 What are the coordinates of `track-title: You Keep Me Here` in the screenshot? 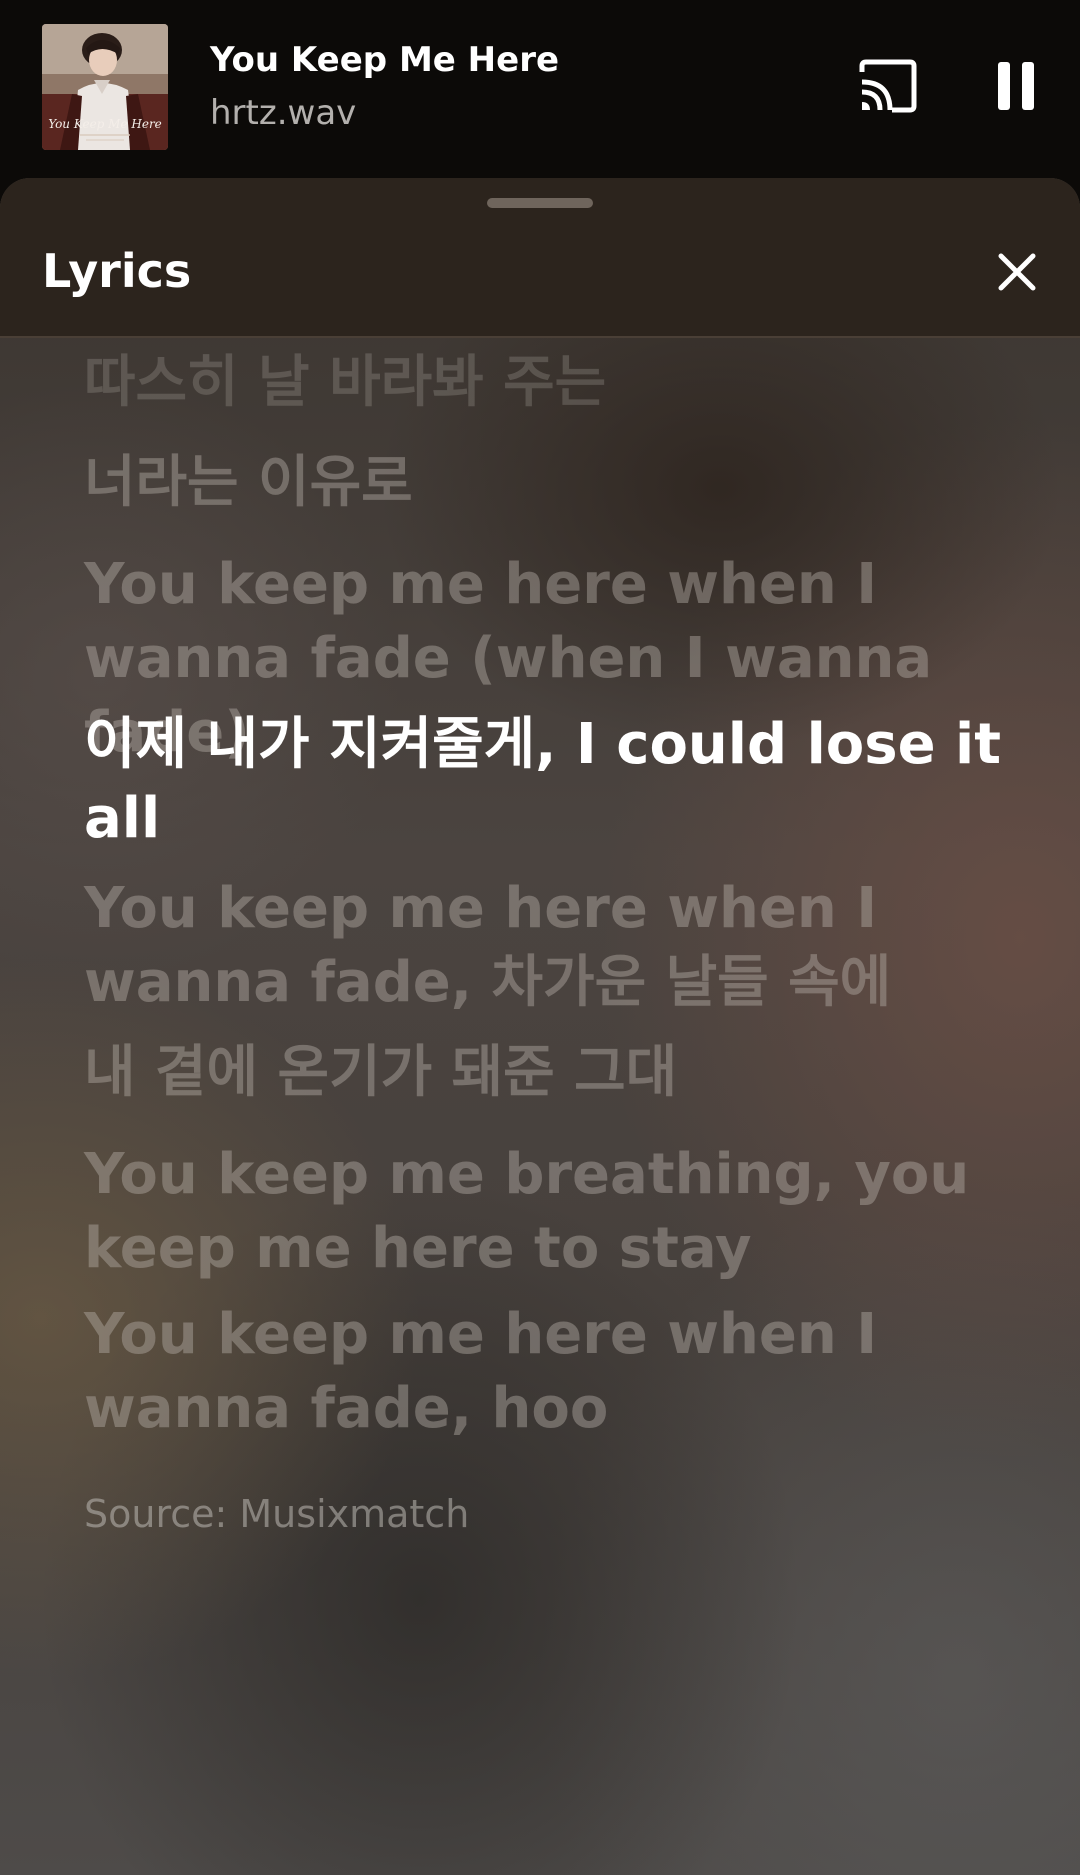 It's located at (384, 60).